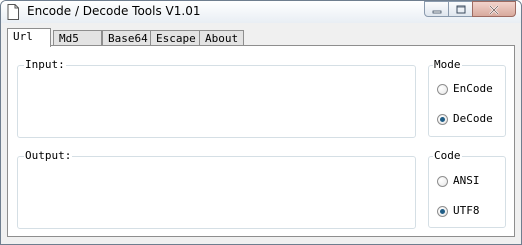 This screenshot has height=245, width=522. What do you see at coordinates (466, 180) in the screenshot?
I see `code-ansi-label: ANSI` at bounding box center [466, 180].